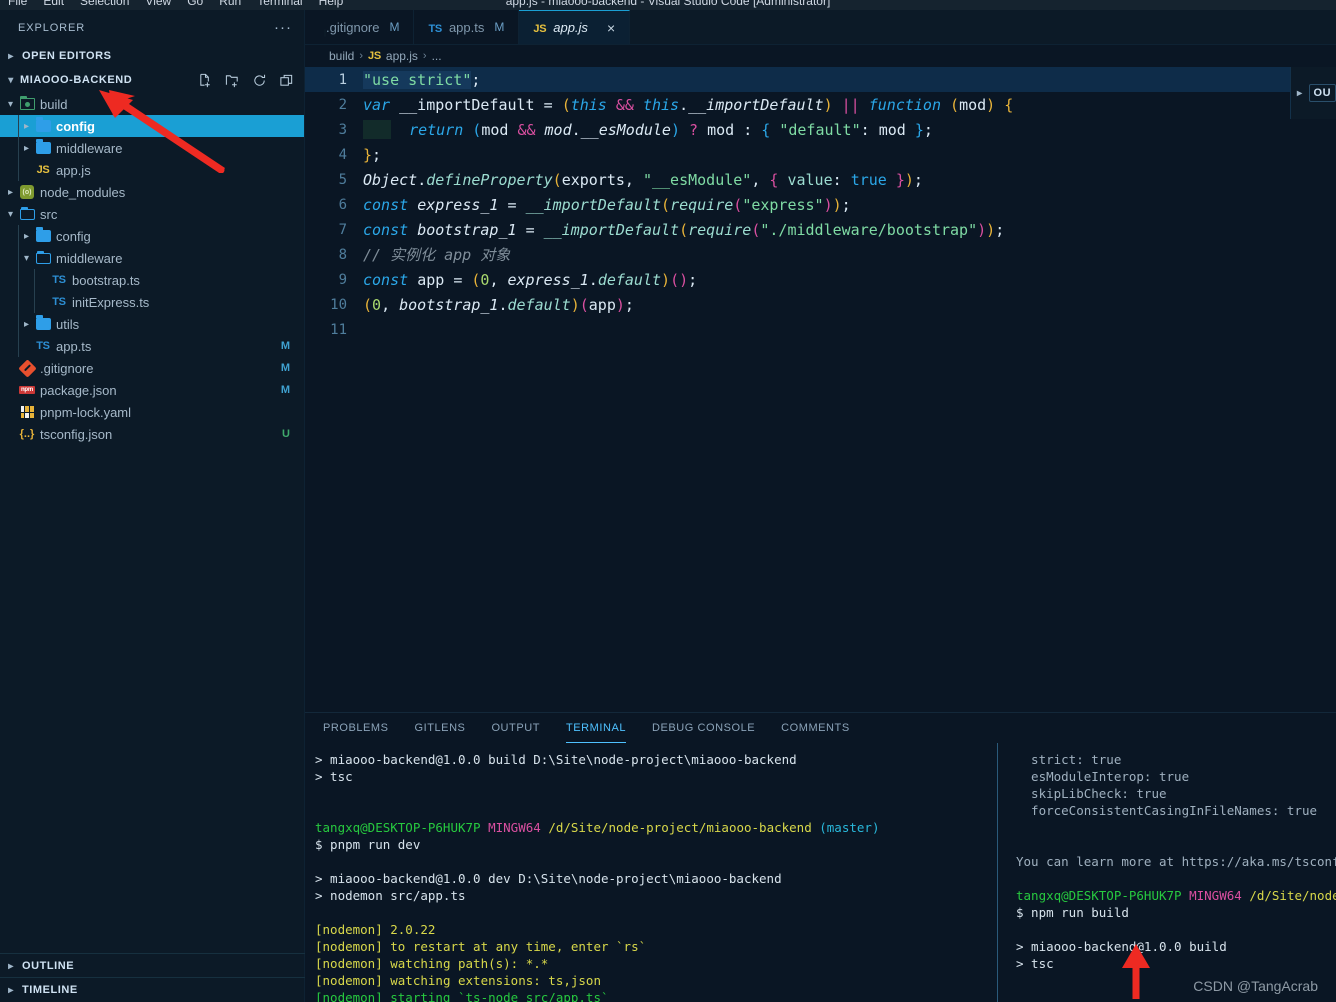  What do you see at coordinates (259, 80) in the screenshot?
I see `refresh-explorer-icon` at bounding box center [259, 80].